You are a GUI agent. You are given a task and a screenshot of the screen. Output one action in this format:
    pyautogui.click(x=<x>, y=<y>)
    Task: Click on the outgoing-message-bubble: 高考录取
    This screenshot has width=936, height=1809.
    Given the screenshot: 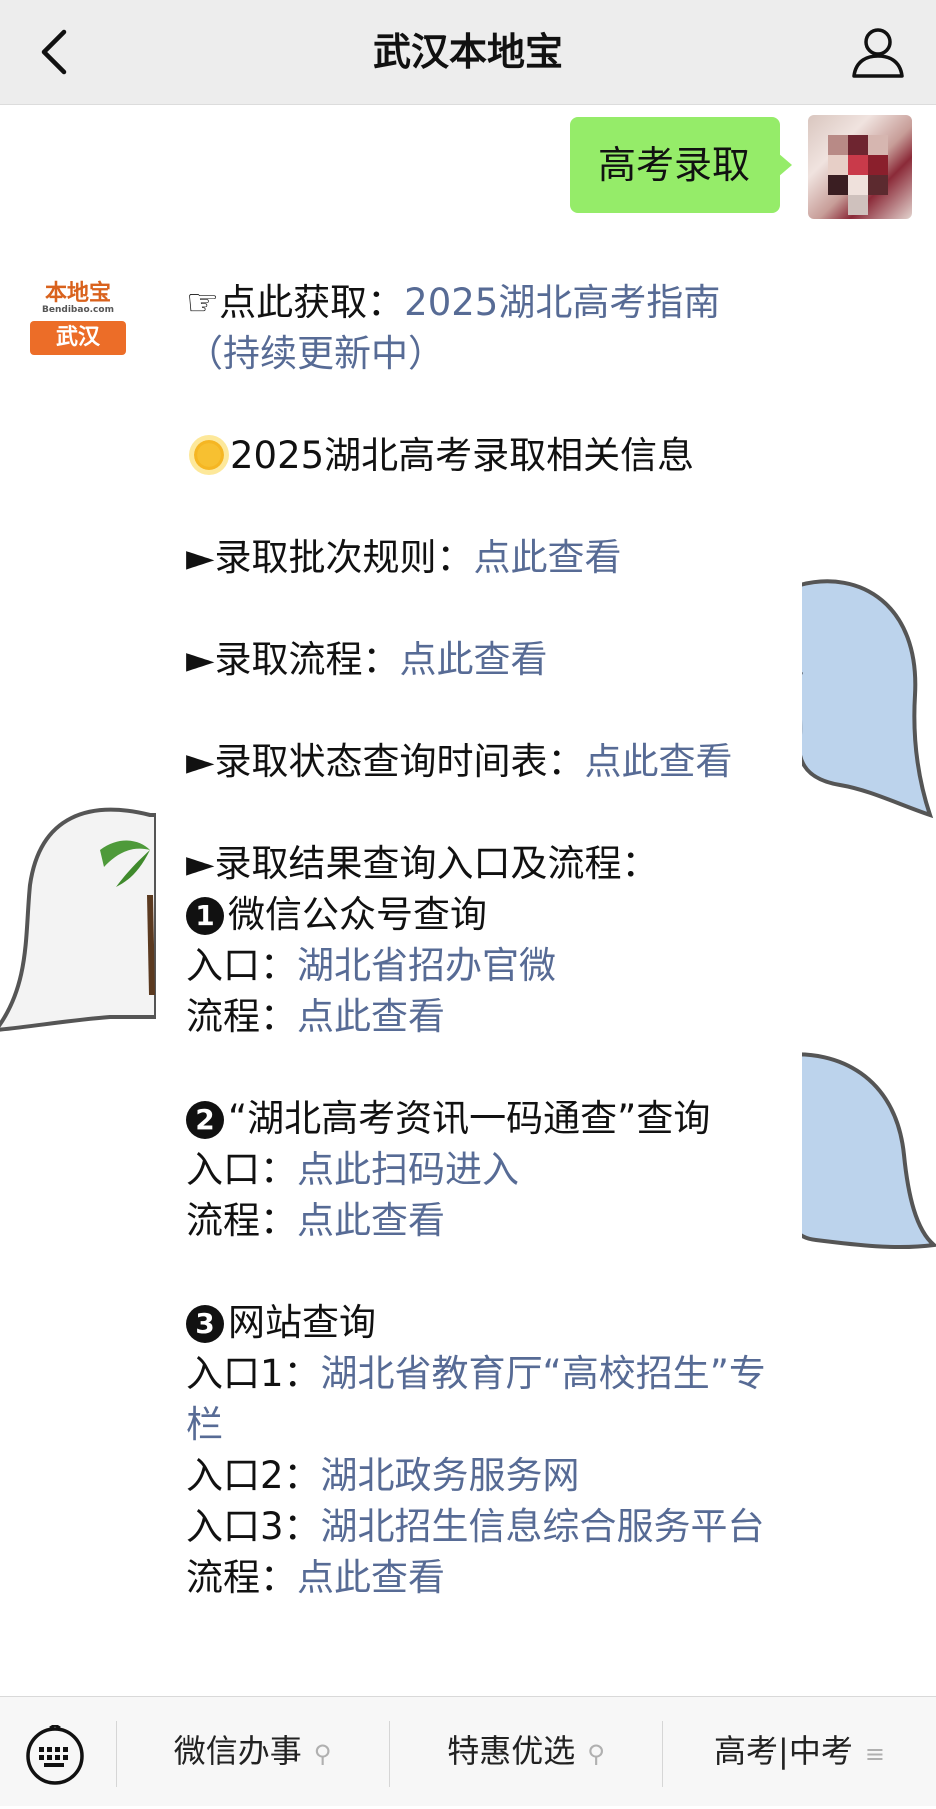 What is the action you would take?
    pyautogui.click(x=681, y=165)
    